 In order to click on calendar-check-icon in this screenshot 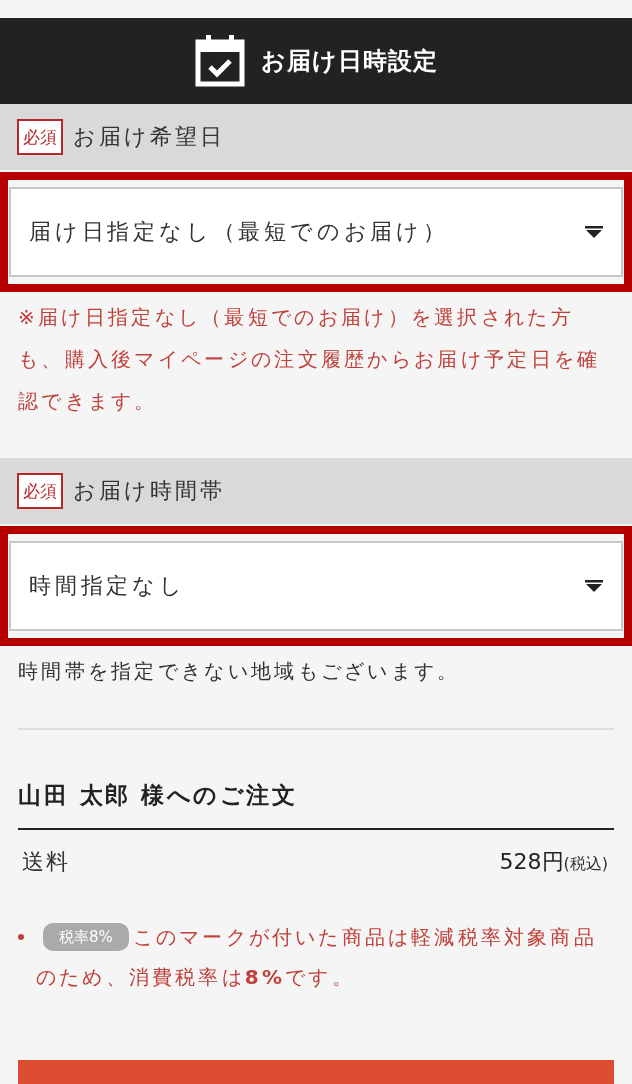, I will do `click(219, 61)`.